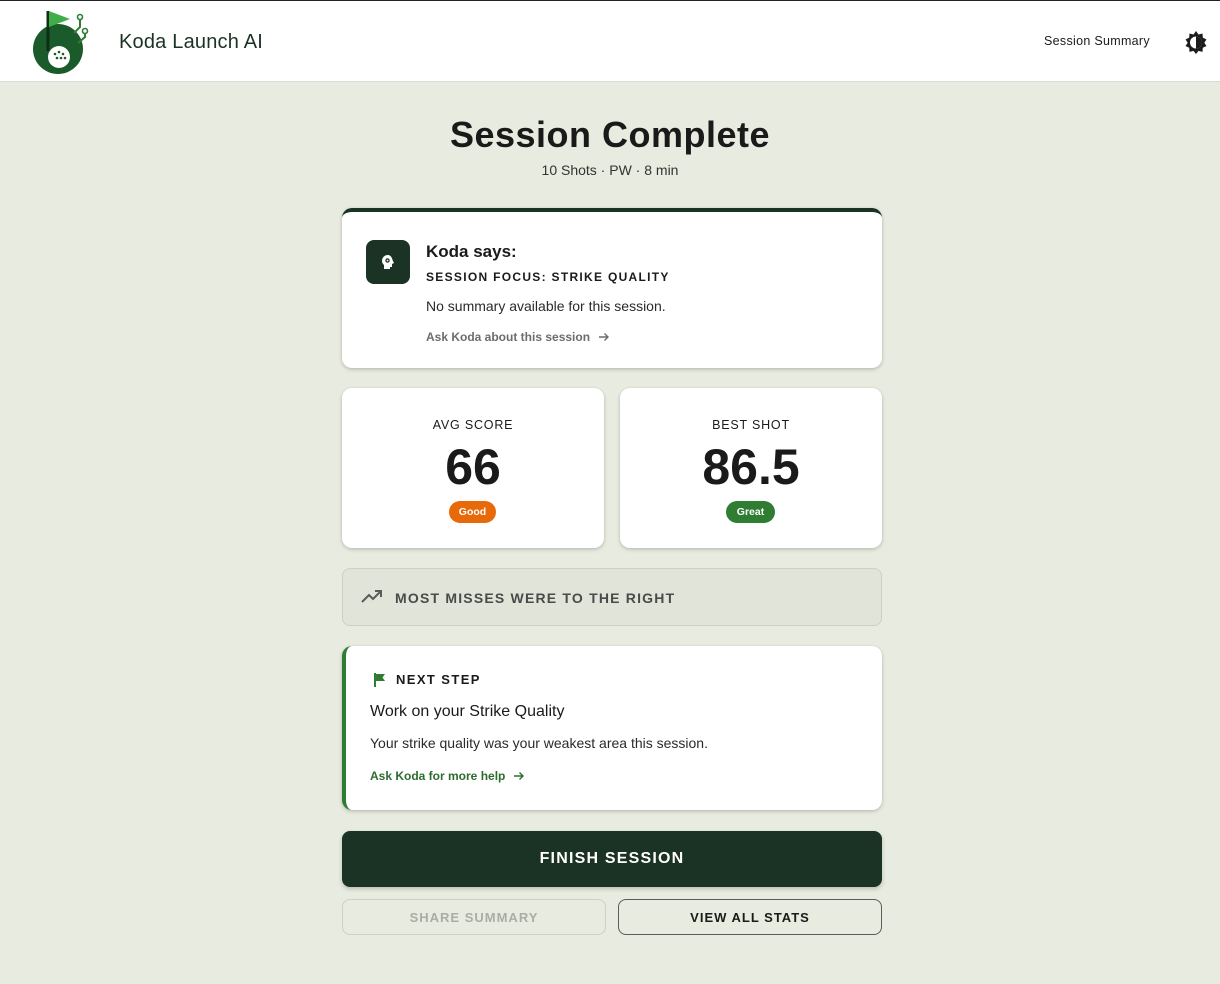 This screenshot has width=1220, height=984. I want to click on trending-up-icon, so click(372, 597).